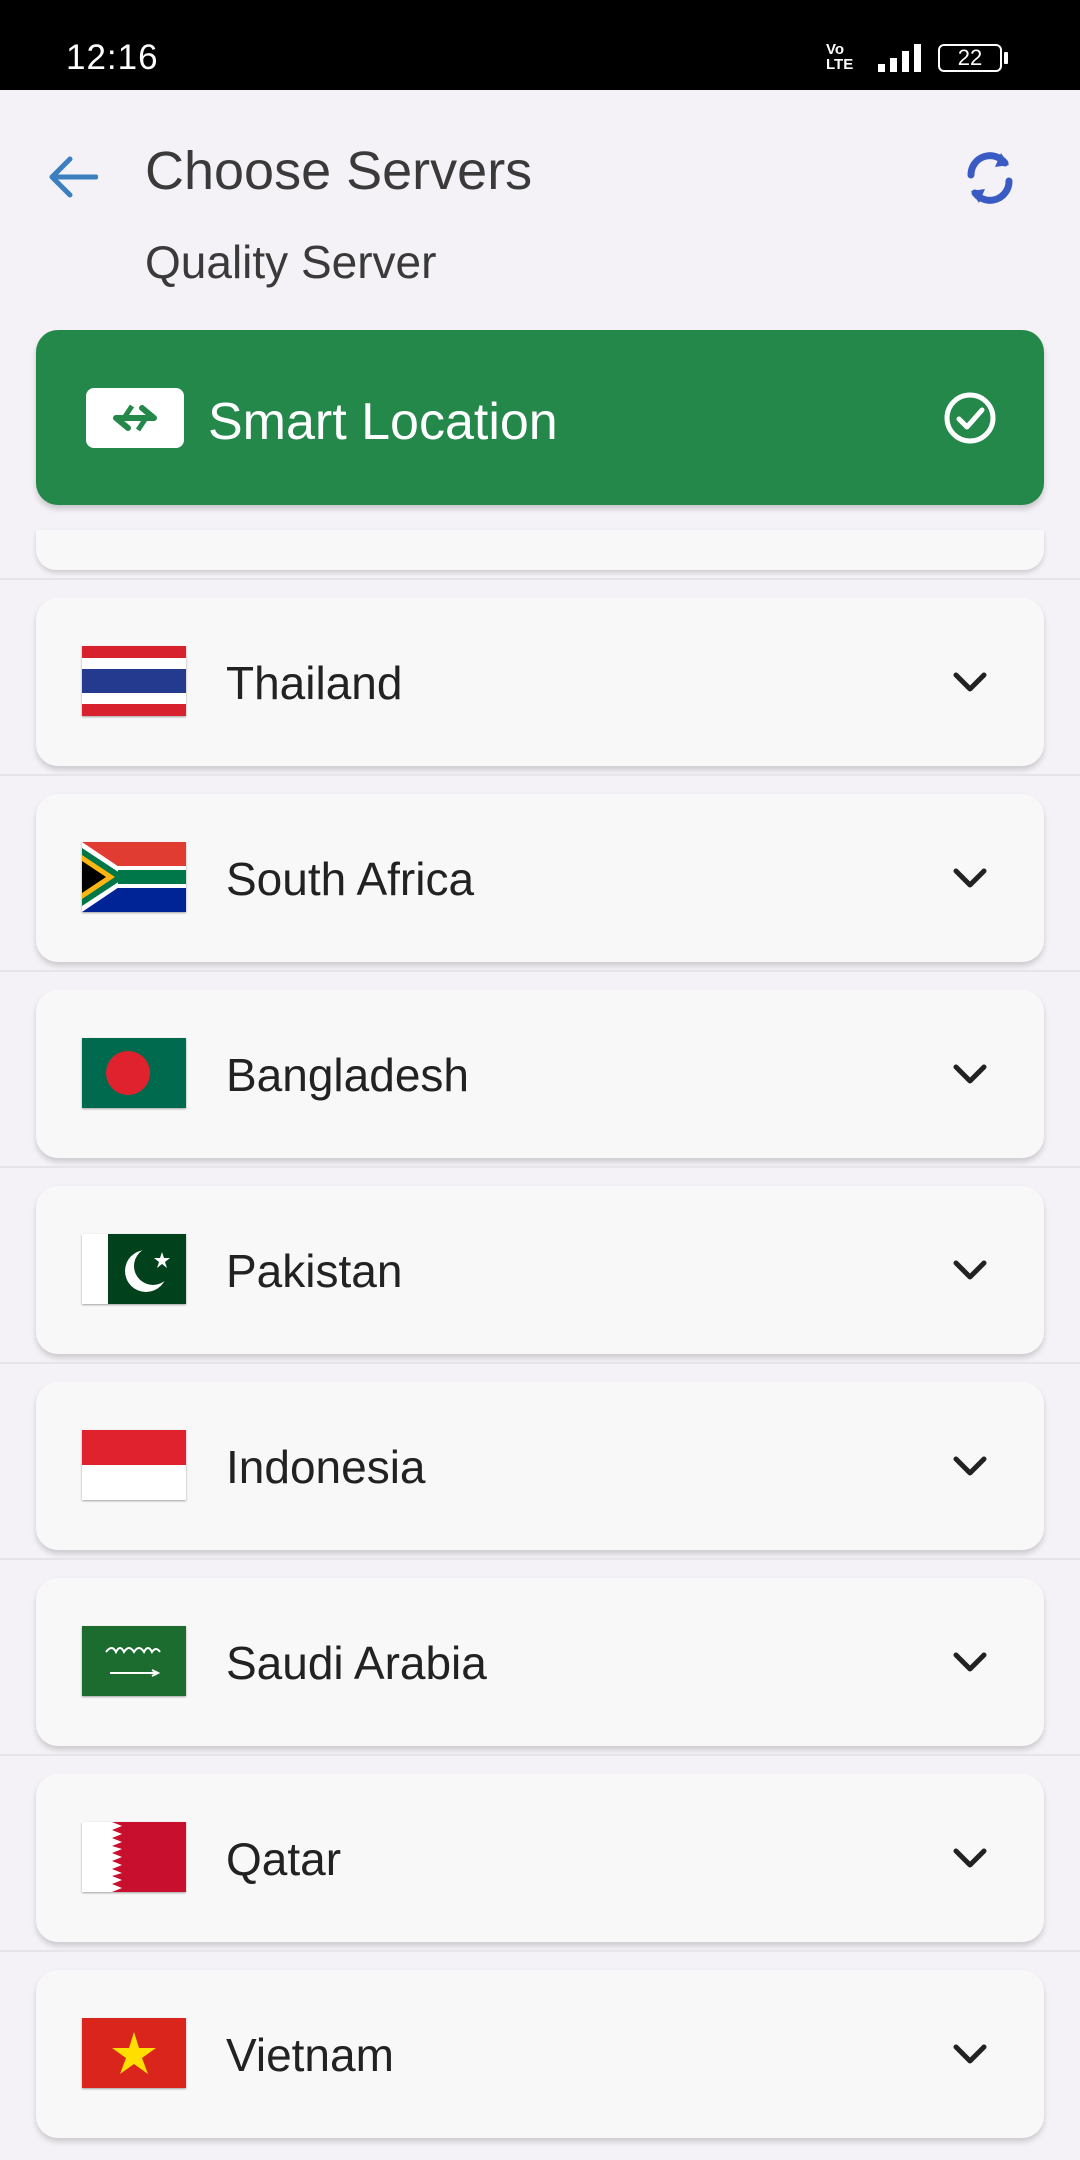  I want to click on bangladesh-flag-icon, so click(134, 1073).